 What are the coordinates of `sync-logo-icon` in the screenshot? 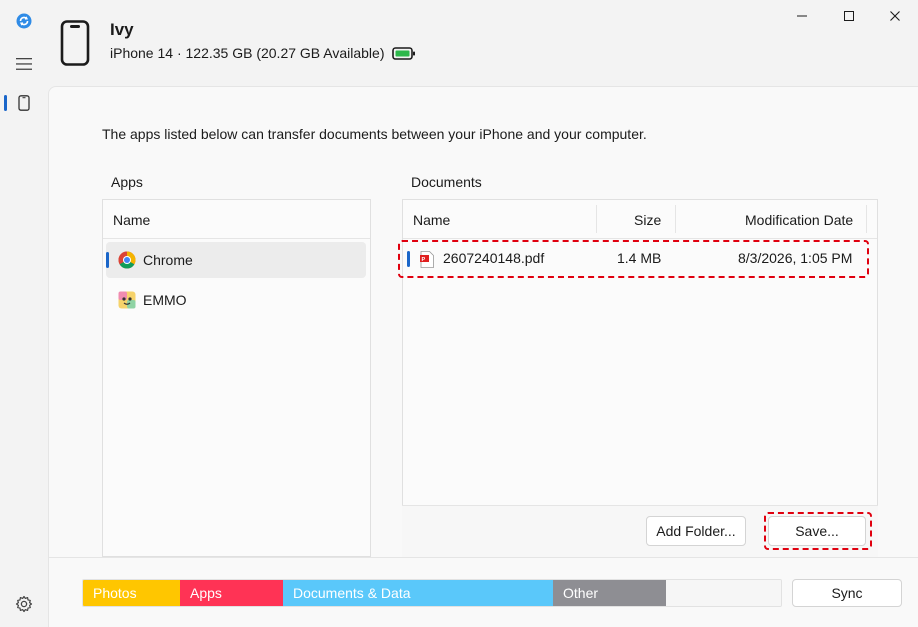 It's located at (24, 21).